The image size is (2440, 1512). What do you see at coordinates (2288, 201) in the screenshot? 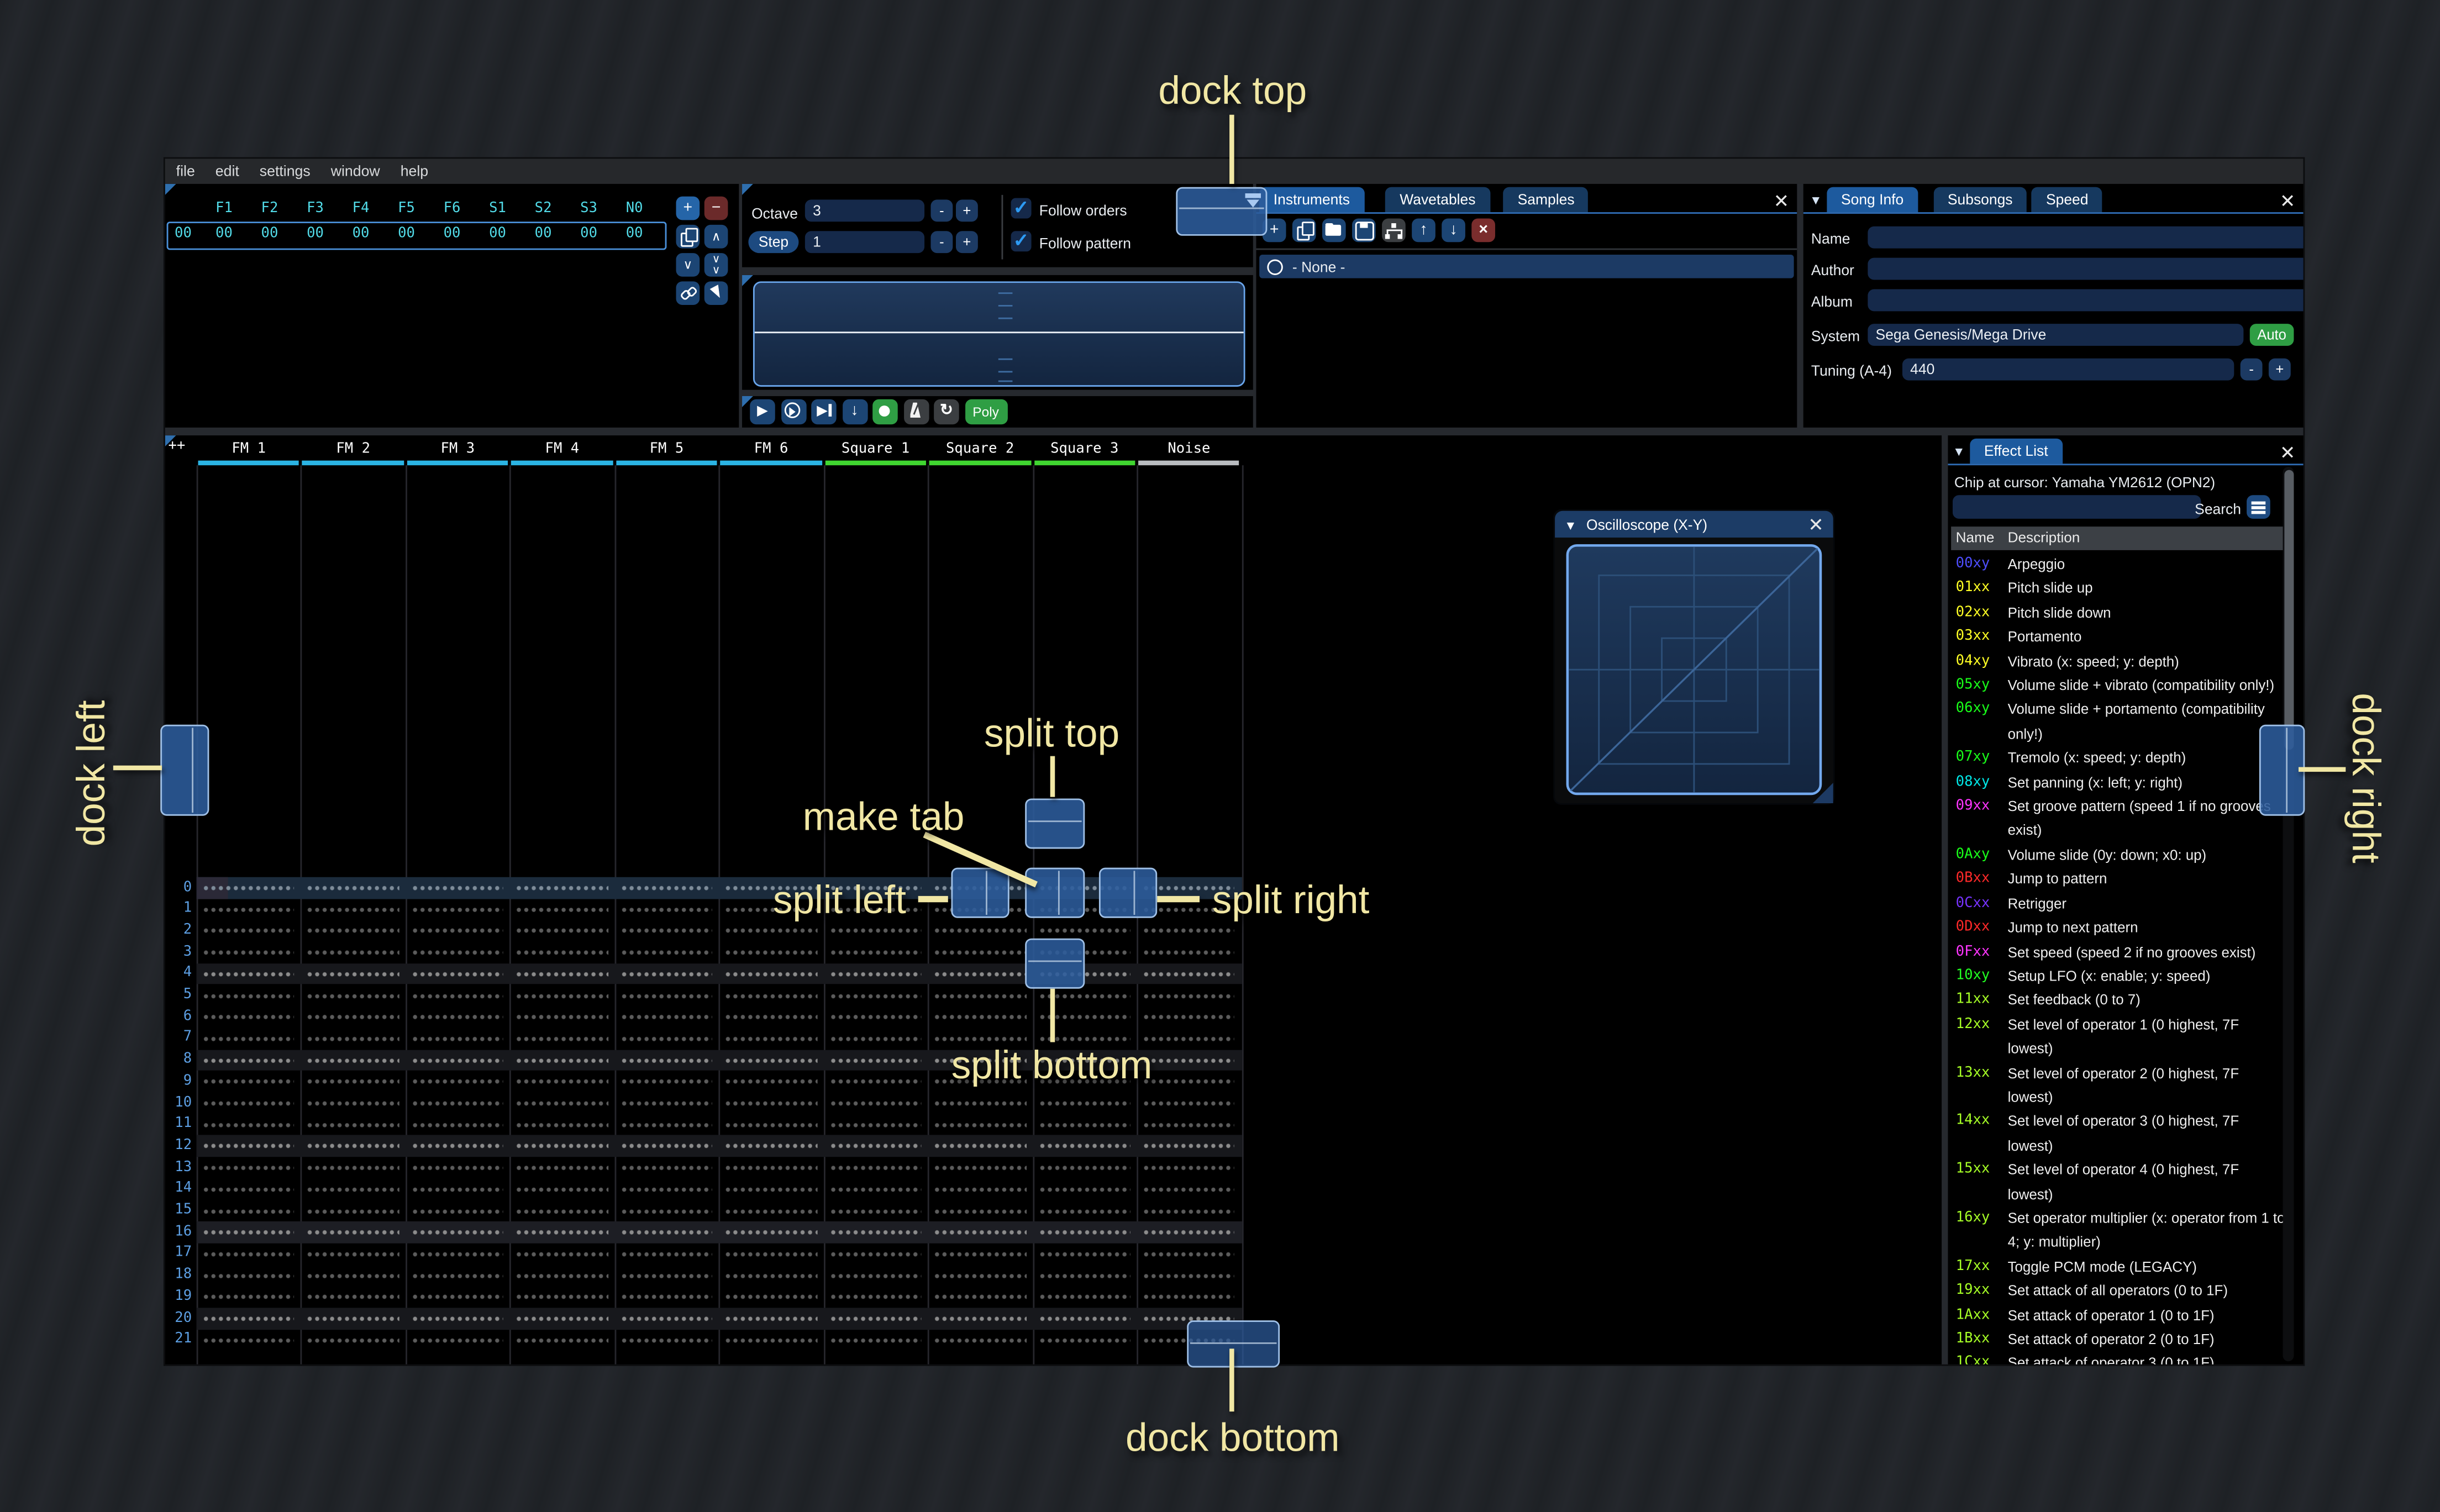
I see `close-icon: ✕` at bounding box center [2288, 201].